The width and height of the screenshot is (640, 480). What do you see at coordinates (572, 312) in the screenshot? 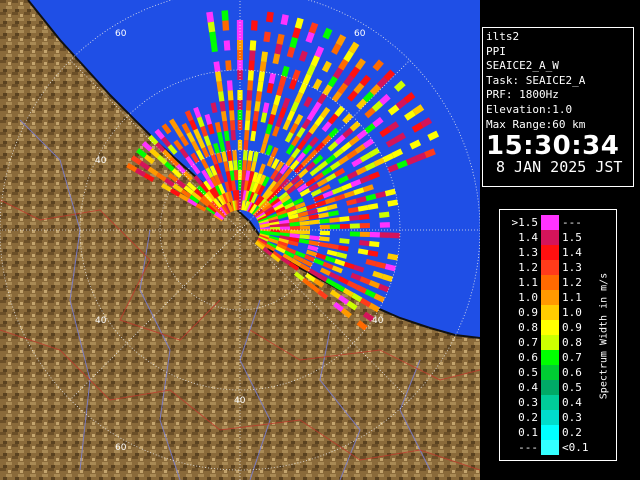
I see `legend-high-value: 1.0` at bounding box center [572, 312].